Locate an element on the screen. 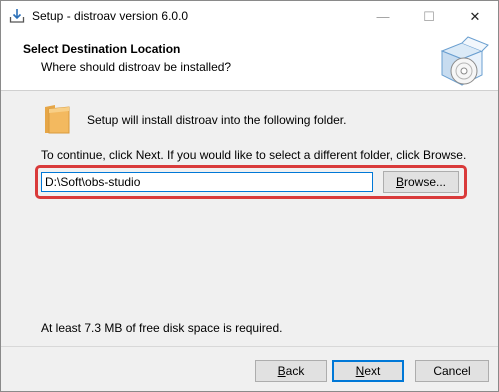 The height and width of the screenshot is (392, 499). back-label: ack is located at coordinates (295, 371).